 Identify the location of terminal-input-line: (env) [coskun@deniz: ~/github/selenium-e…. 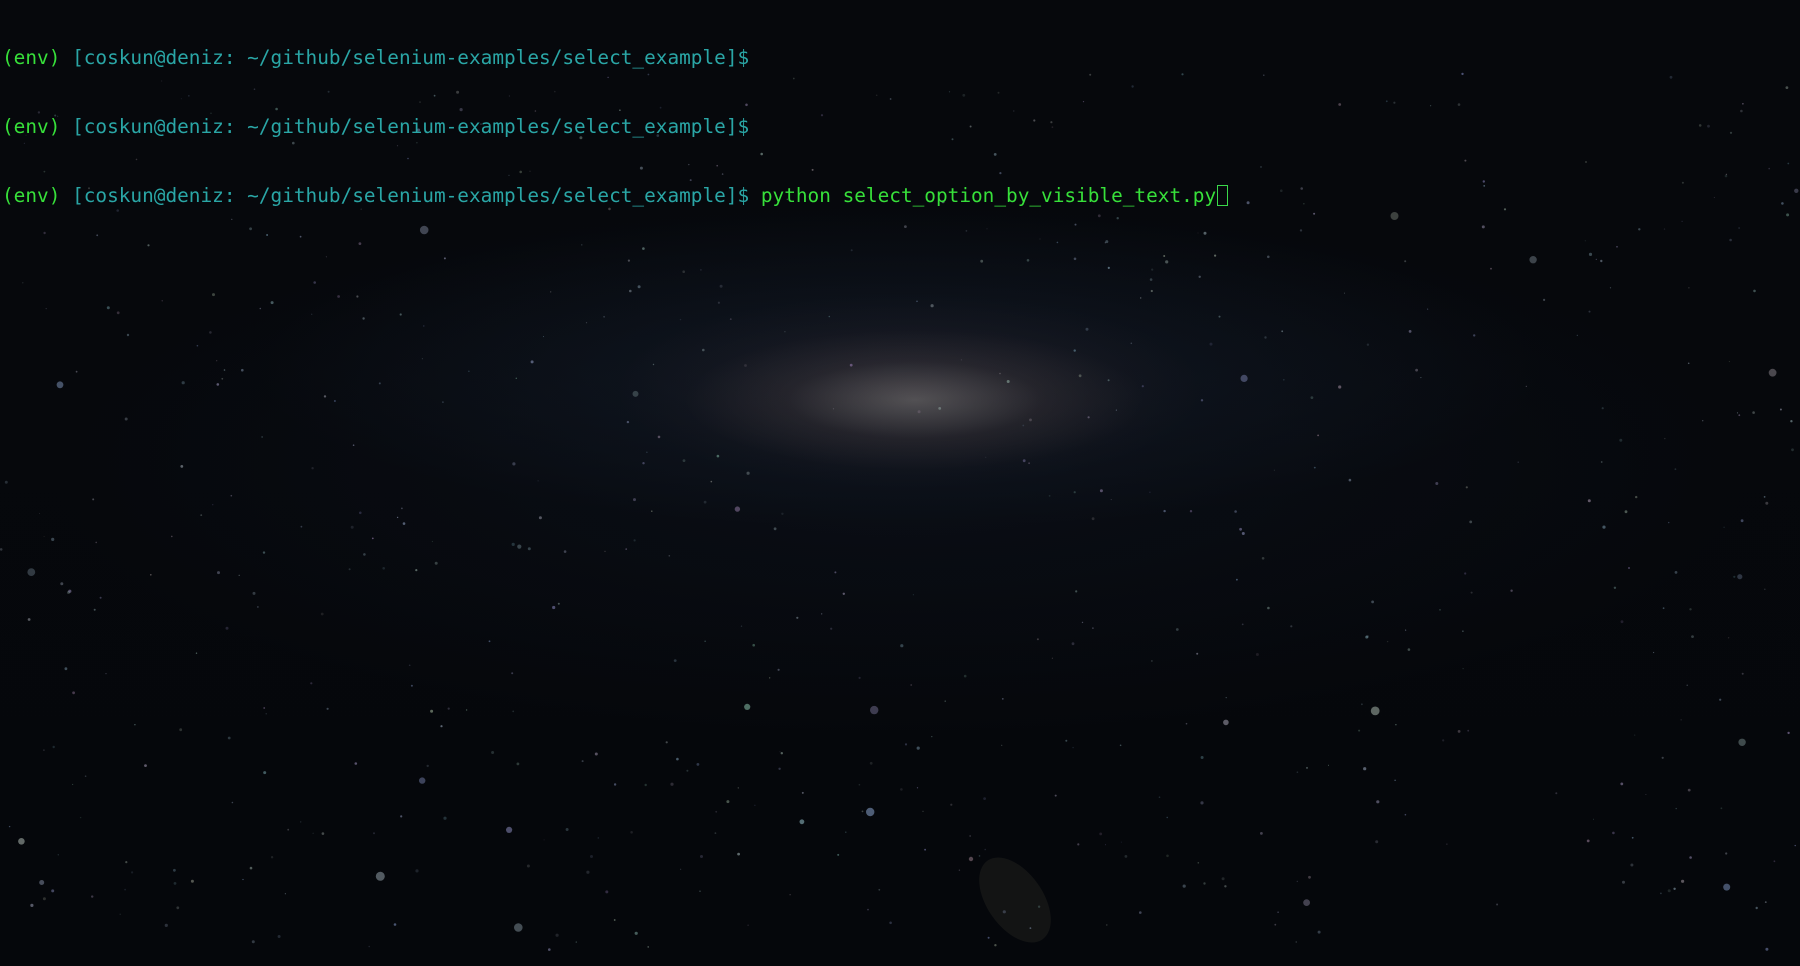
(615, 195).